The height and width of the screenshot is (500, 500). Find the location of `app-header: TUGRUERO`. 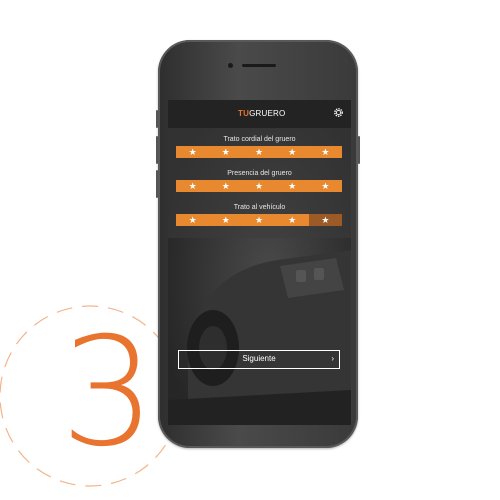

app-header: TUGRUERO is located at coordinates (259, 114).